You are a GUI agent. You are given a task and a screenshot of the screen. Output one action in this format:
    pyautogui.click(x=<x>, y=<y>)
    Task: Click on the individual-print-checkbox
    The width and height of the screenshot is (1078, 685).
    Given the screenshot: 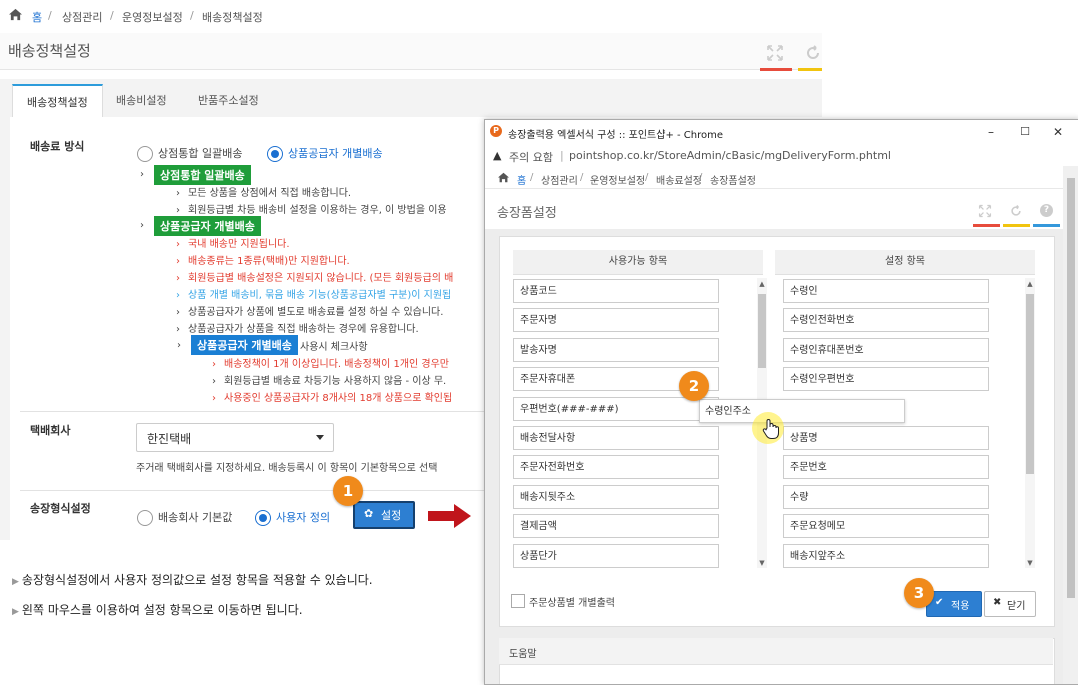 What is the action you would take?
    pyautogui.click(x=518, y=601)
    